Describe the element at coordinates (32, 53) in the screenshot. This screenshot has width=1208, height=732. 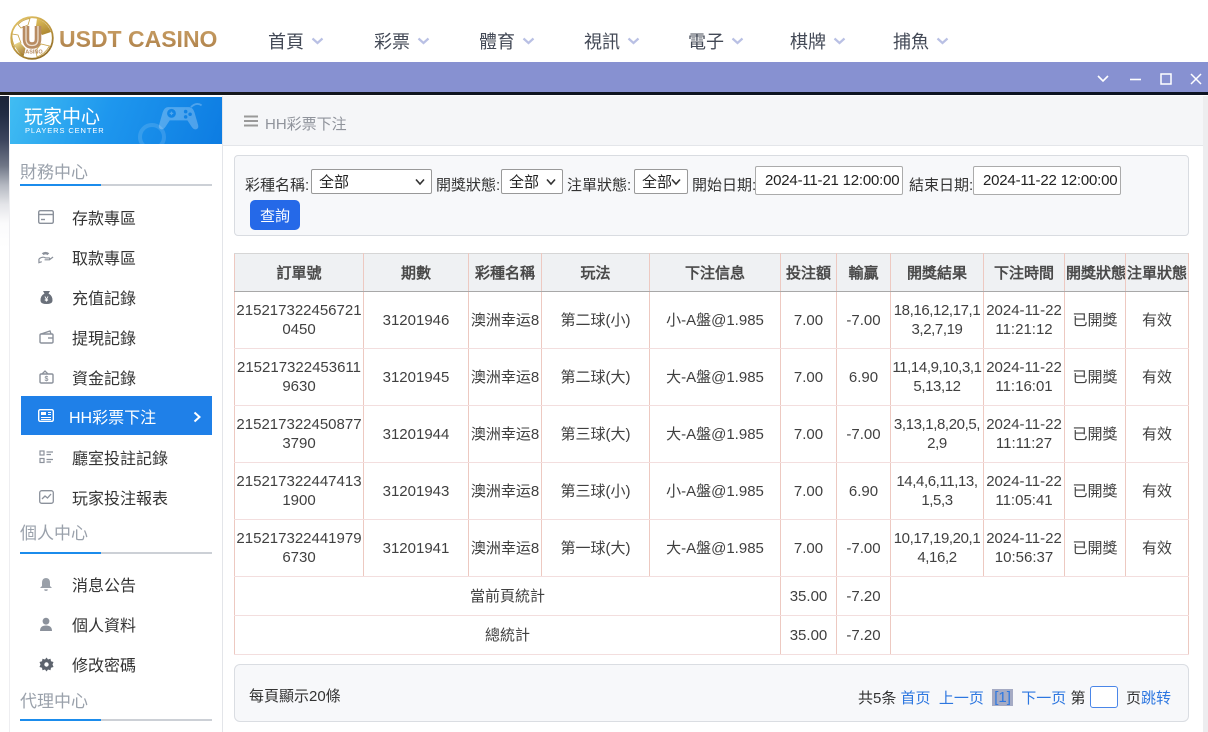
I see `svg-text: CASINO` at that location.